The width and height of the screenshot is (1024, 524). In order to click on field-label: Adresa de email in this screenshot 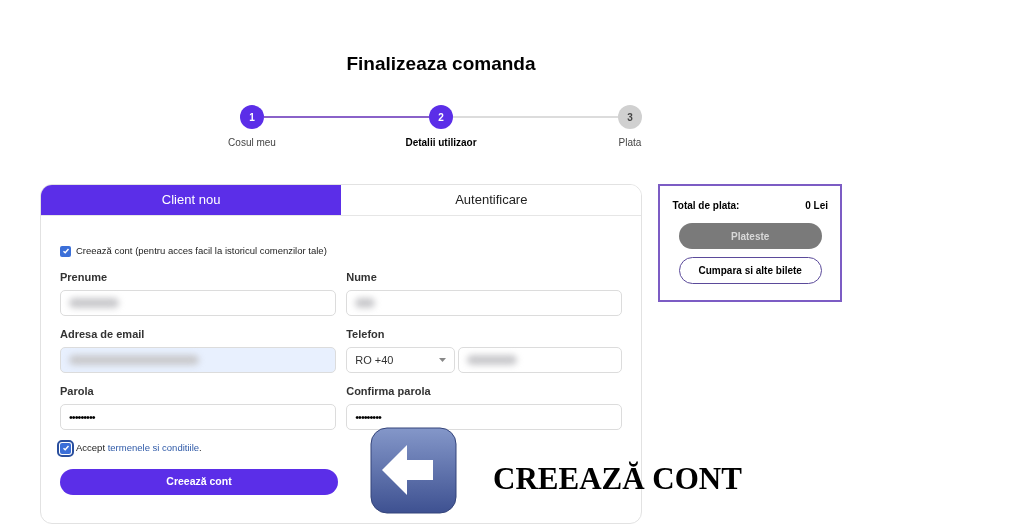, I will do `click(103, 334)`.